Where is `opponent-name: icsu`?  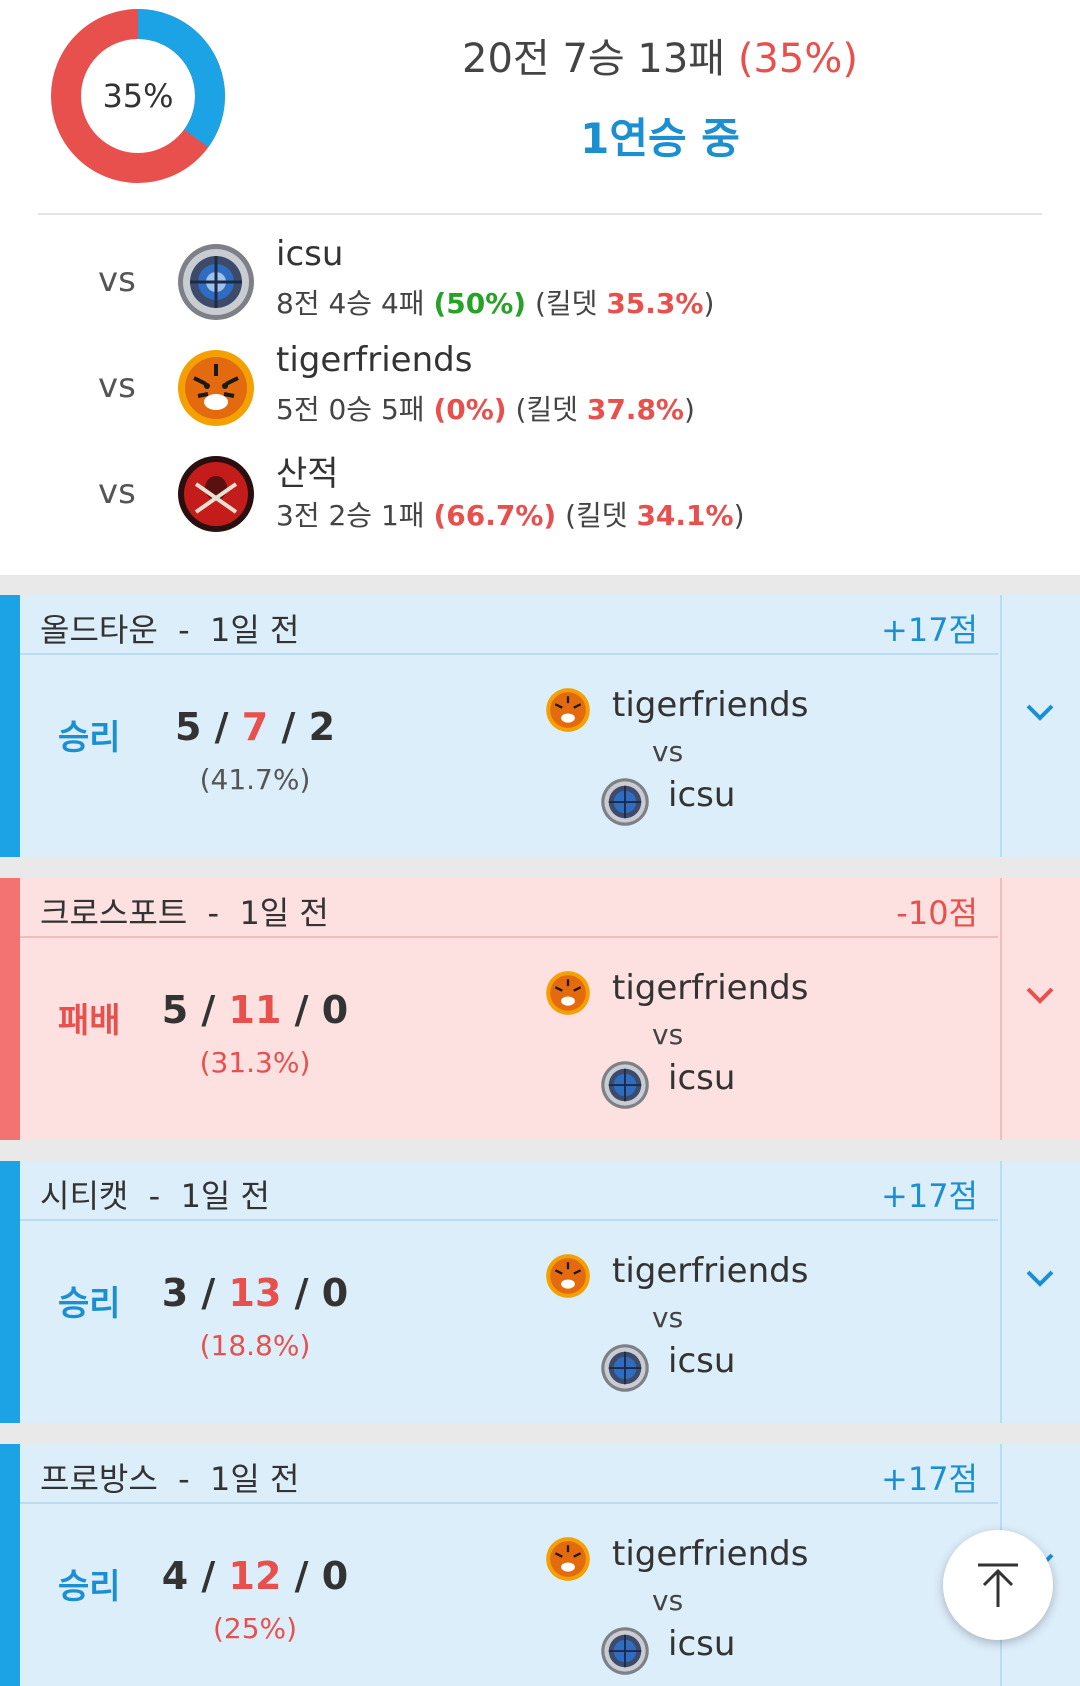 opponent-name: icsu is located at coordinates (310, 254).